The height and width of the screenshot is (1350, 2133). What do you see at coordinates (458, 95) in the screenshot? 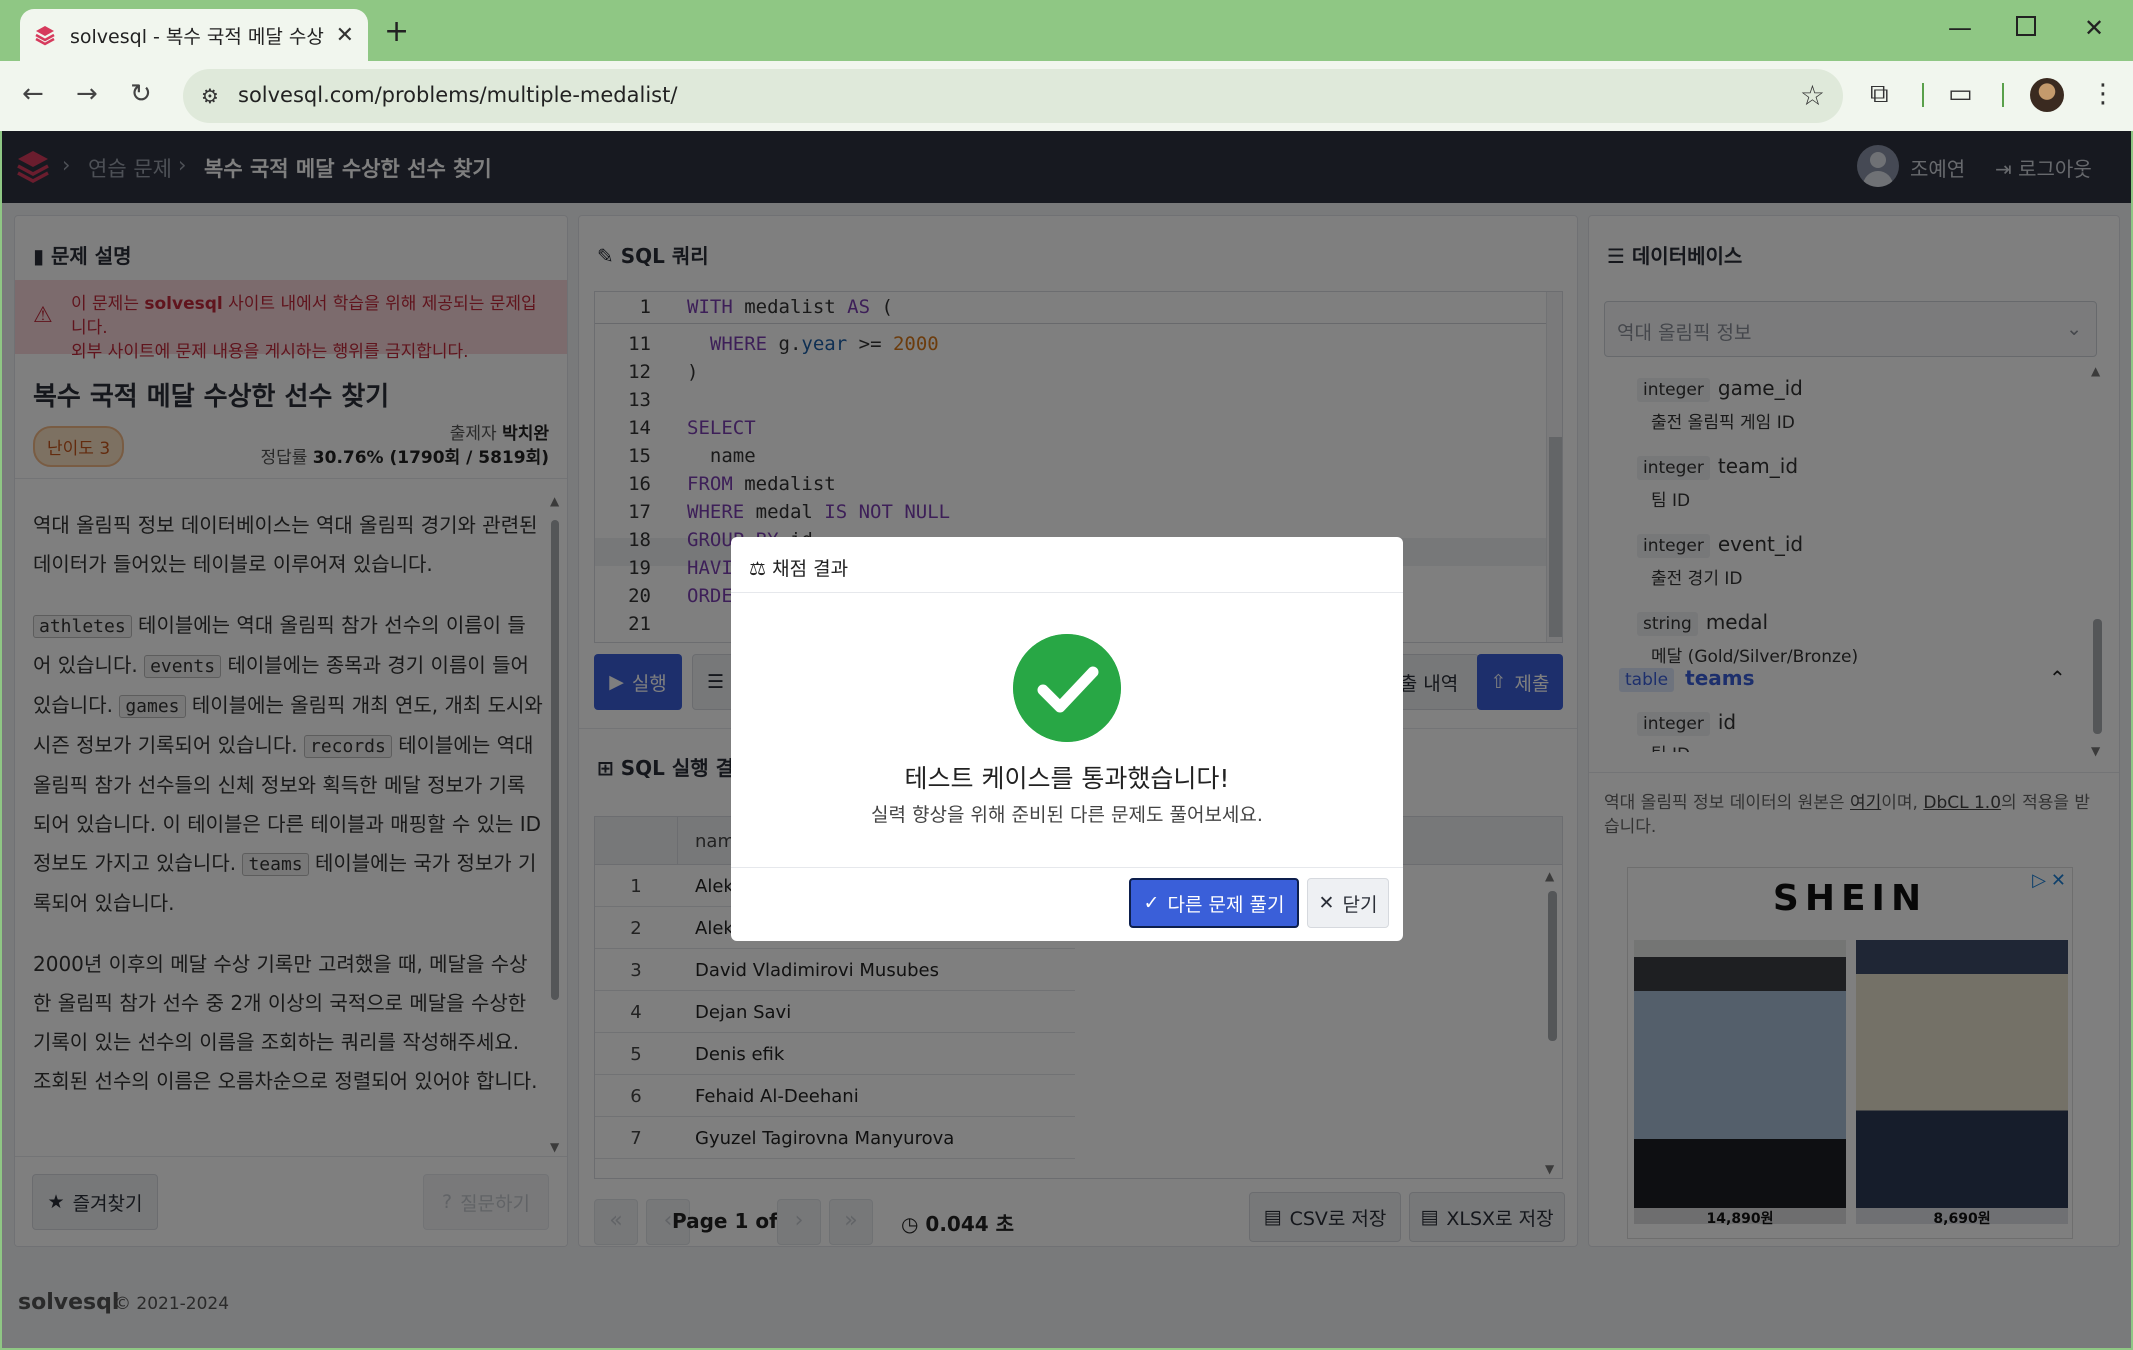
I see `url-text: solvesql.com/problems/multiple-medalist/` at bounding box center [458, 95].